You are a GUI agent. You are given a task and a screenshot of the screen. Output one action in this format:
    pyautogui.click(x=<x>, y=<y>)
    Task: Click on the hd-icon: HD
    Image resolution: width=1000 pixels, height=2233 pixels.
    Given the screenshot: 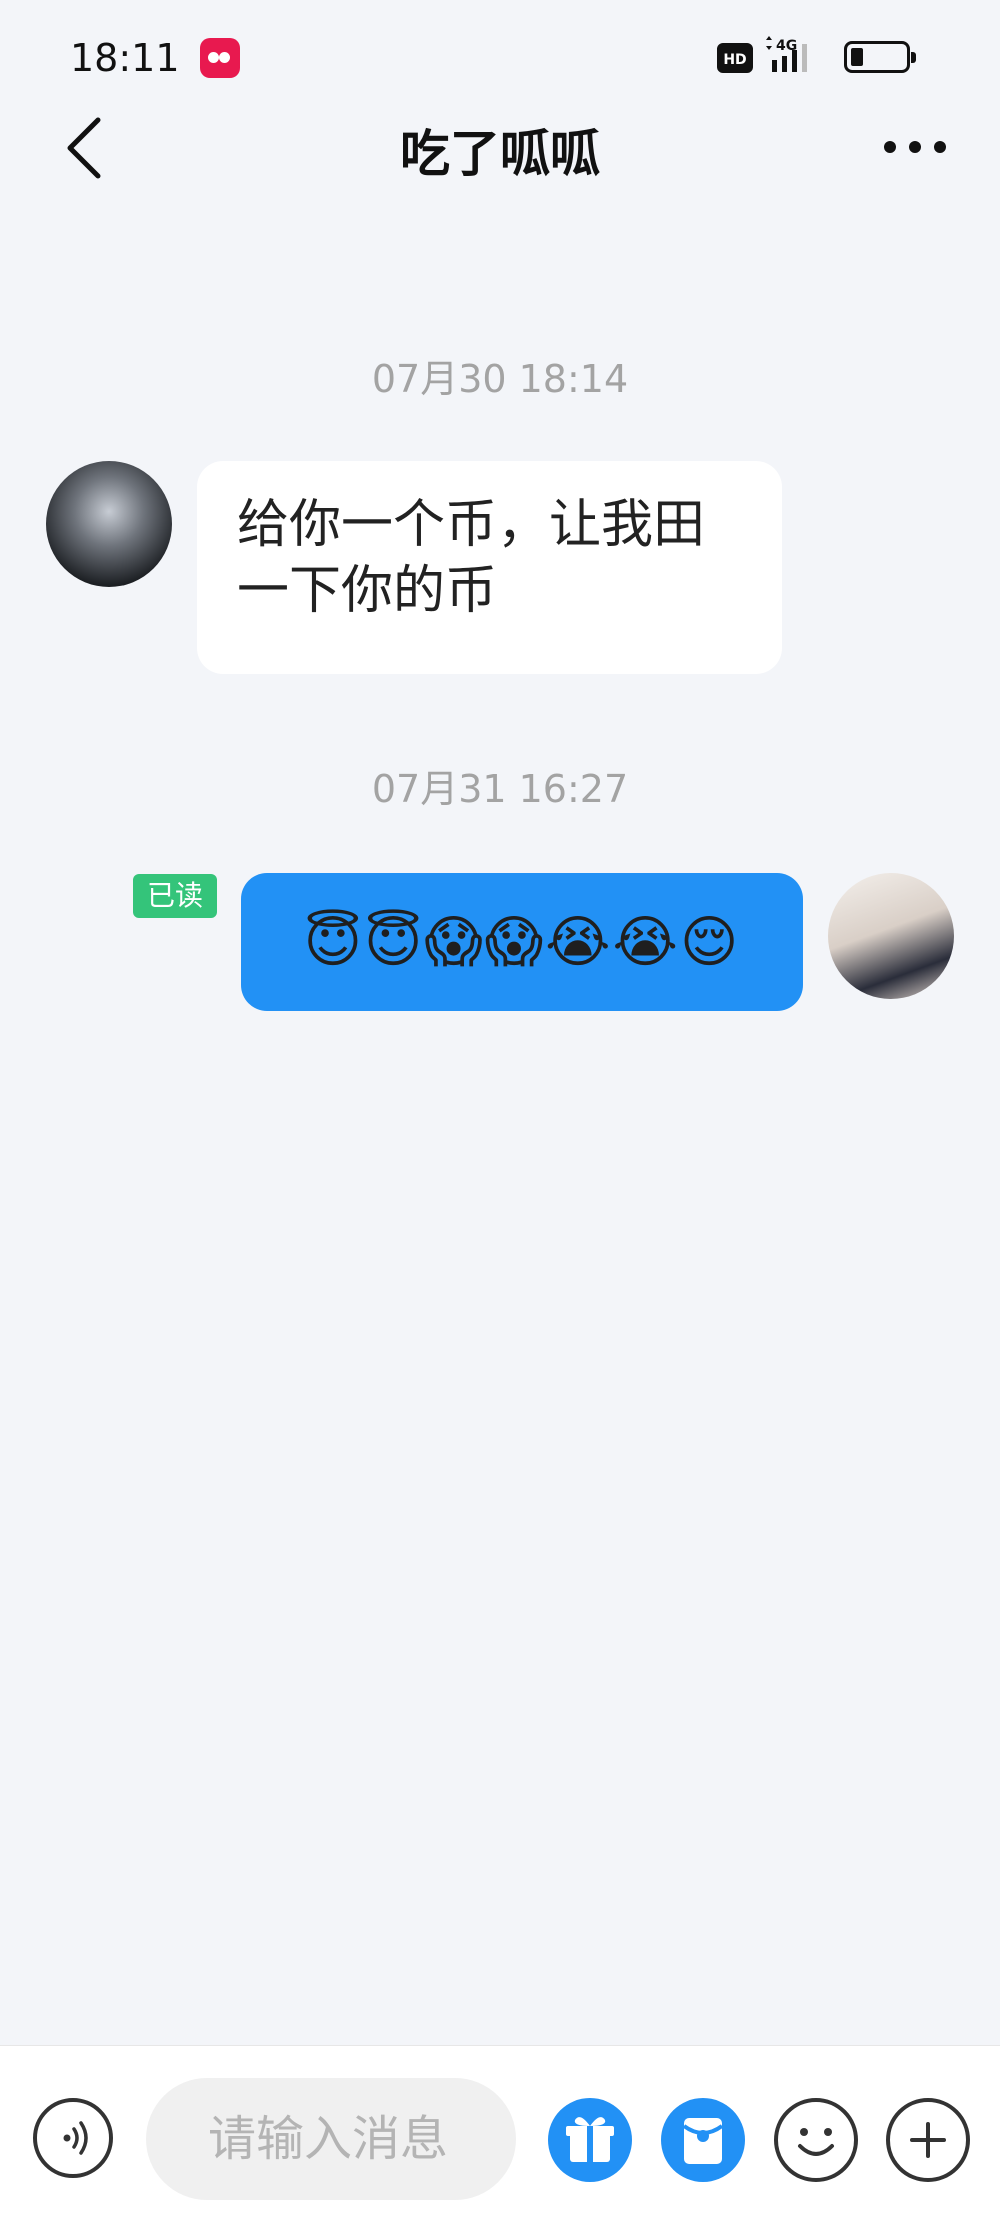 What is the action you would take?
    pyautogui.click(x=735, y=58)
    